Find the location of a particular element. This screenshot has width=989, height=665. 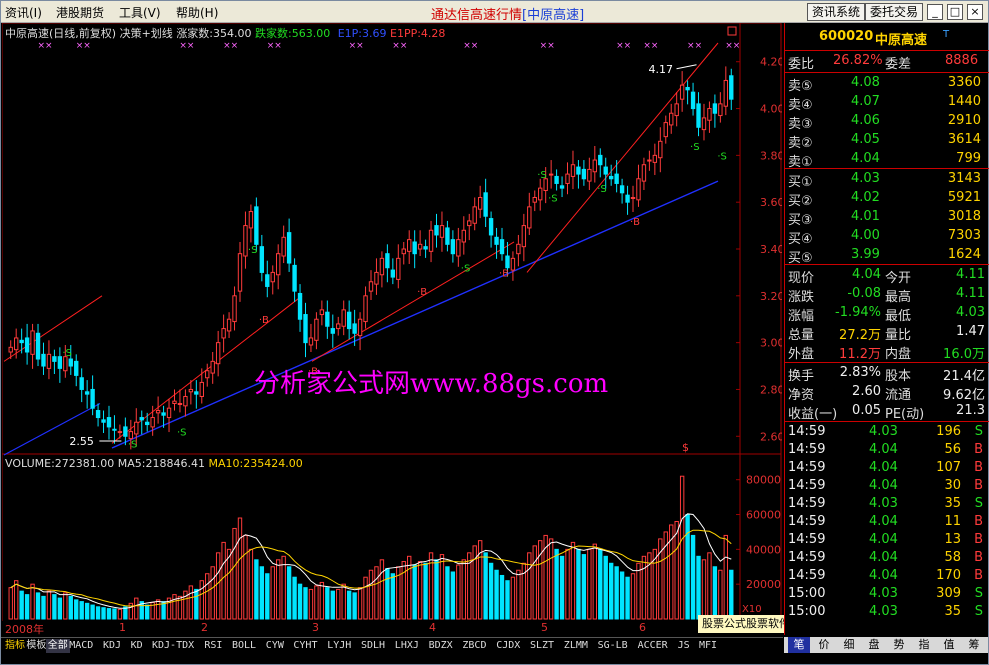

price-tick-label: 2.60 is located at coordinates (771, 436).